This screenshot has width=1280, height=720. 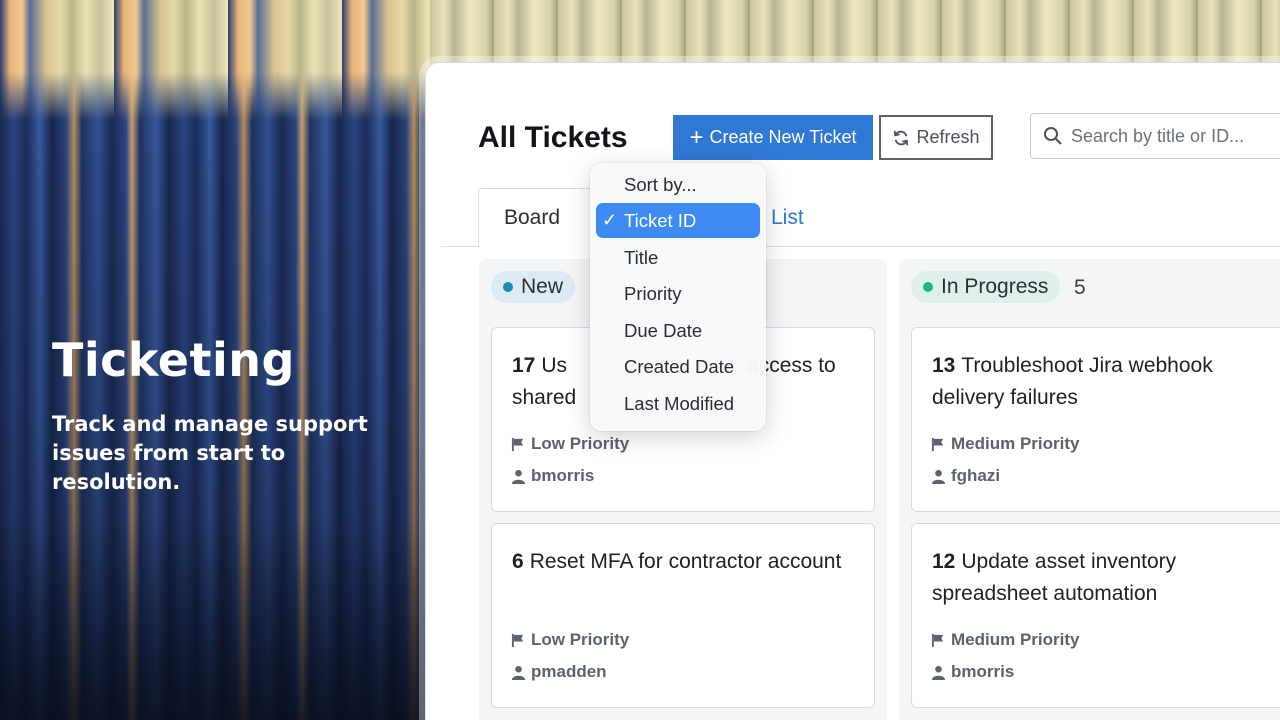 What do you see at coordinates (678, 330) in the screenshot?
I see `sort-option-due-date: Due Date` at bounding box center [678, 330].